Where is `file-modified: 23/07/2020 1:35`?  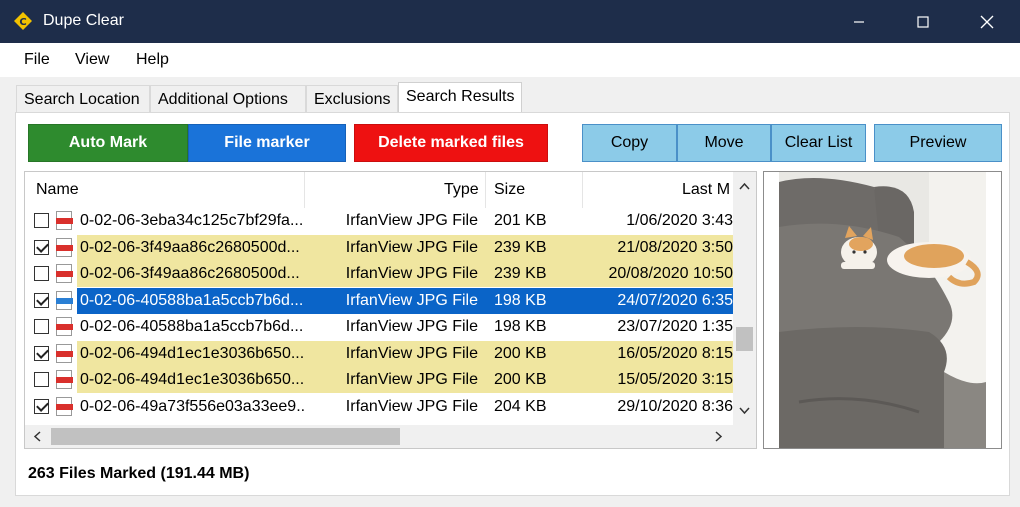 file-modified: 23/07/2020 1:35 is located at coordinates (675, 326).